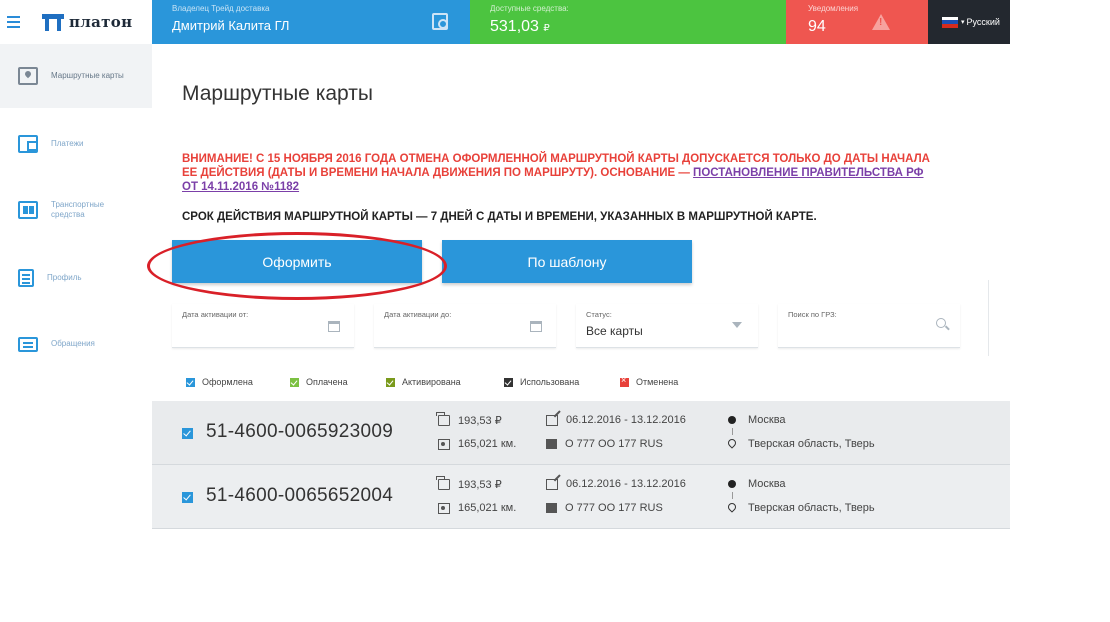 The height and width of the screenshot is (622, 1110). What do you see at coordinates (614, 508) in the screenshot?
I see `vehicle-plate: О 777 ОО 177 RUS` at bounding box center [614, 508].